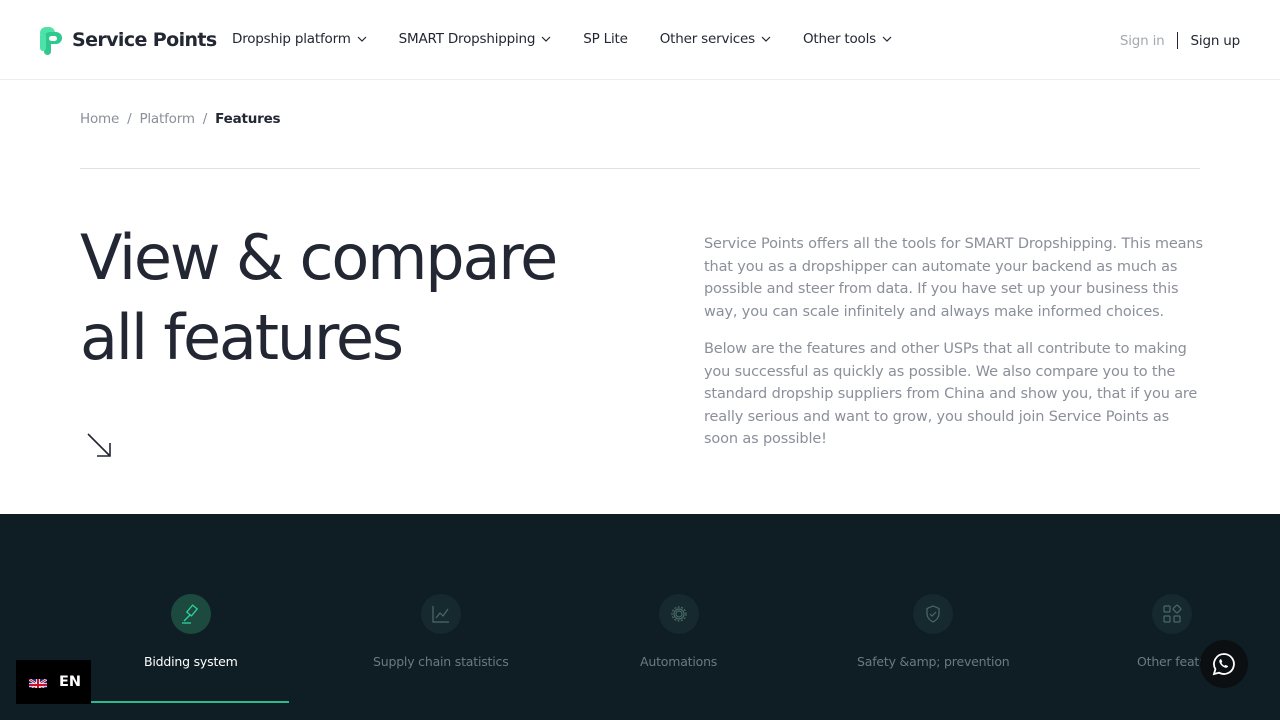 This screenshot has width=1280, height=720. I want to click on auth-links: Sign in Sign up, so click(1180, 40).